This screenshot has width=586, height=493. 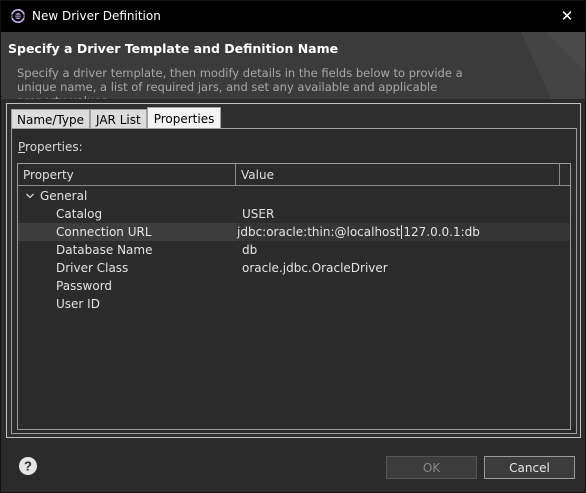 I want to click on property-value: oracle.jdbc.OracleDriver, so click(x=315, y=268).